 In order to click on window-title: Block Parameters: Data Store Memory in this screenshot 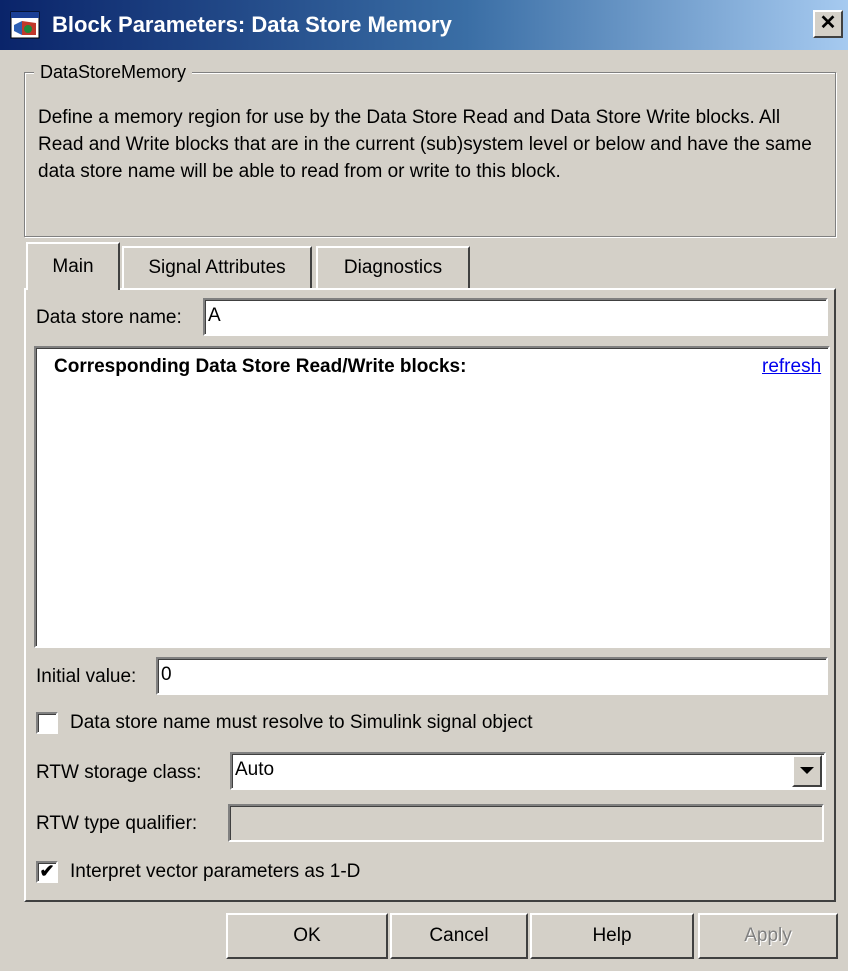, I will do `click(252, 24)`.